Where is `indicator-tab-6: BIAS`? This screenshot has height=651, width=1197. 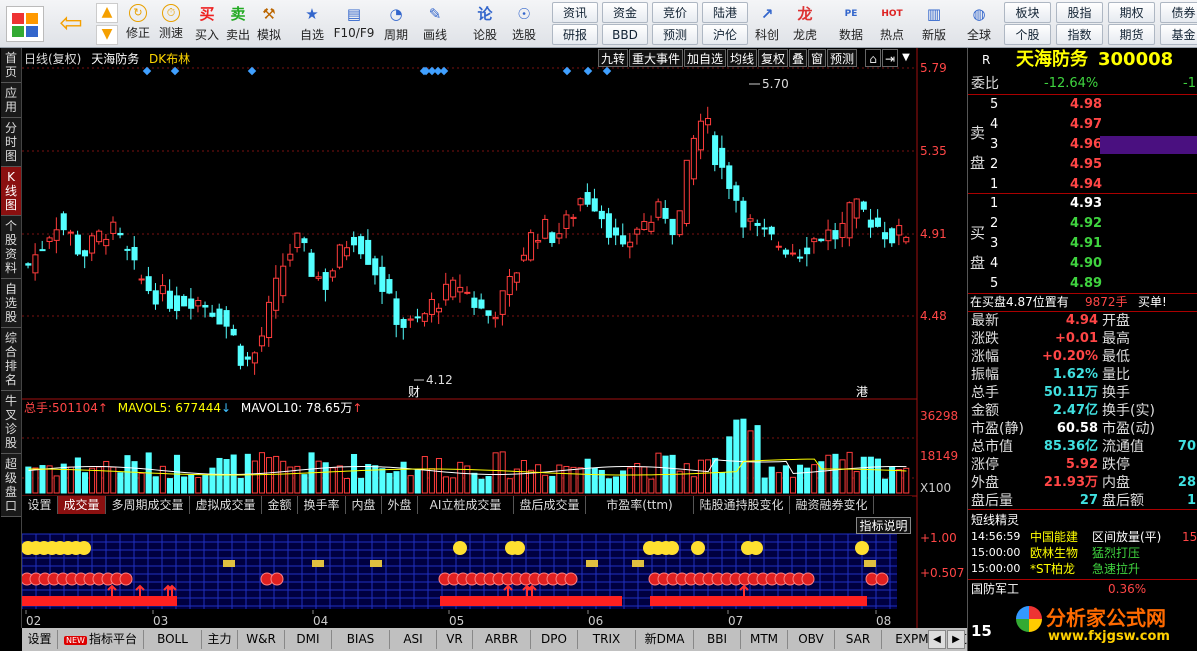
indicator-tab-6: BIAS is located at coordinates (361, 639).